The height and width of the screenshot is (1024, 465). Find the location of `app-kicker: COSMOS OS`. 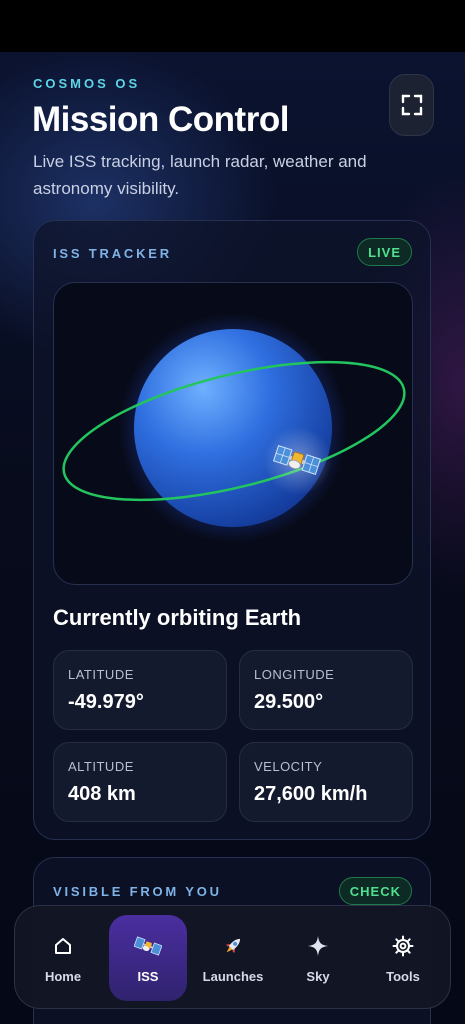

app-kicker: COSMOS OS is located at coordinates (87, 83).